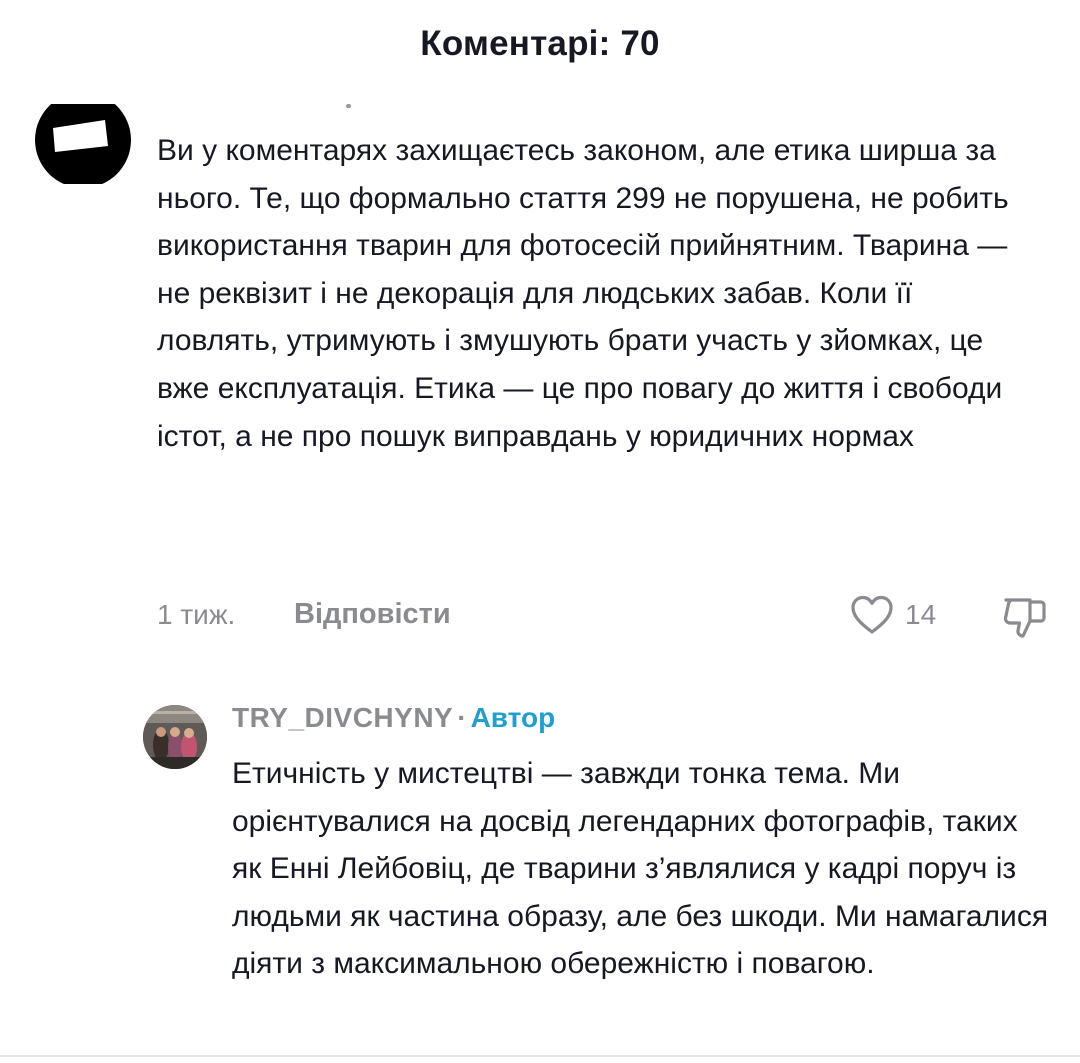 The width and height of the screenshot is (1080, 1063). I want to click on author-badge: Автор, so click(513, 717).